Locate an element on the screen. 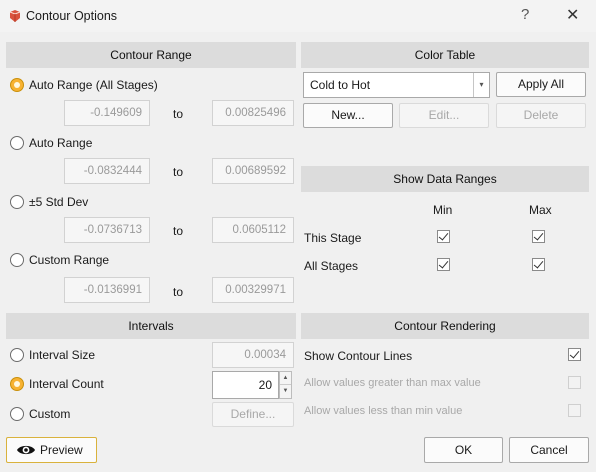  spin-down-icon: ▼ is located at coordinates (285, 391).